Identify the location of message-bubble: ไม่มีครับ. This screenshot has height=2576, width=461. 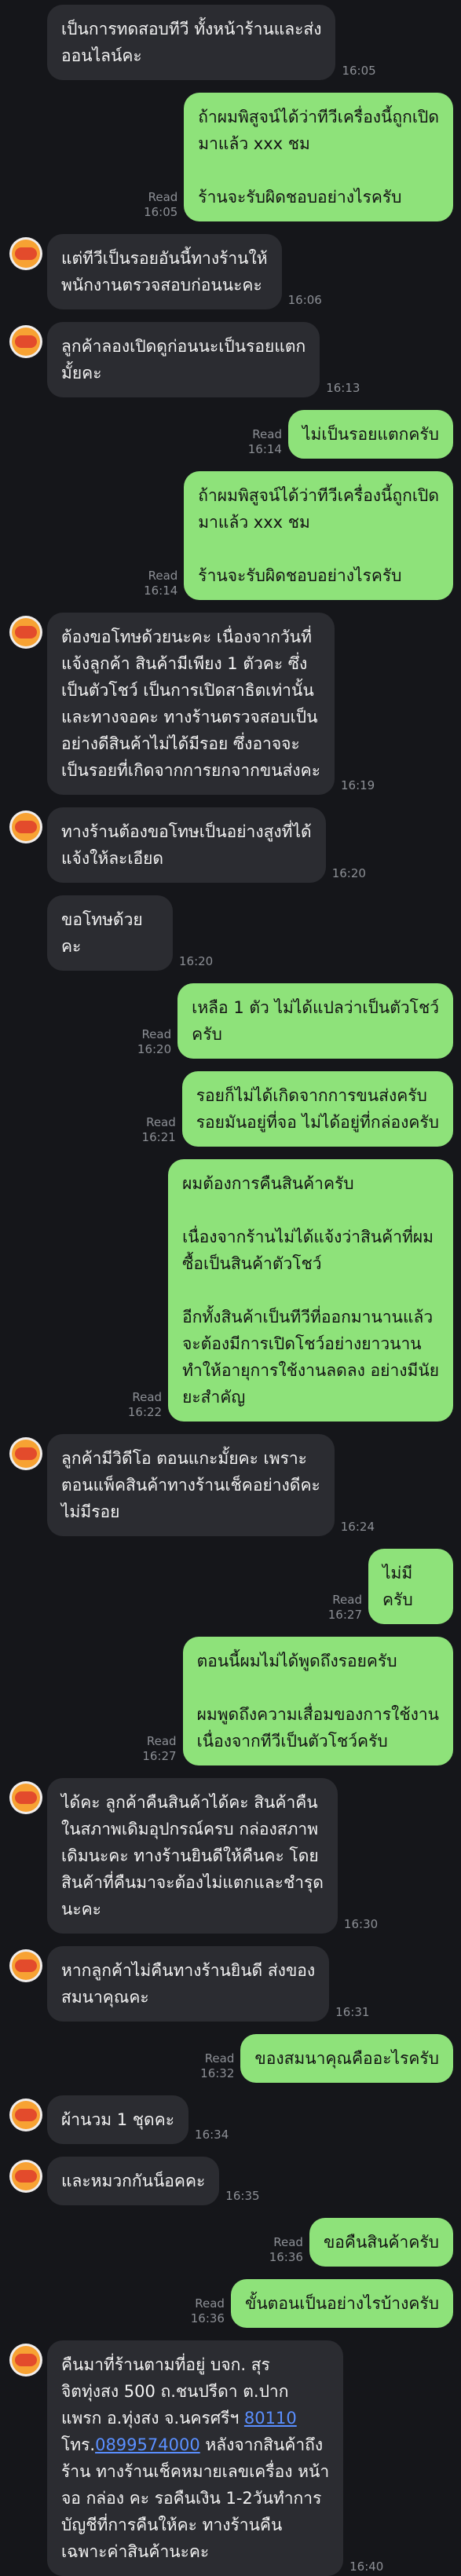
(411, 1586).